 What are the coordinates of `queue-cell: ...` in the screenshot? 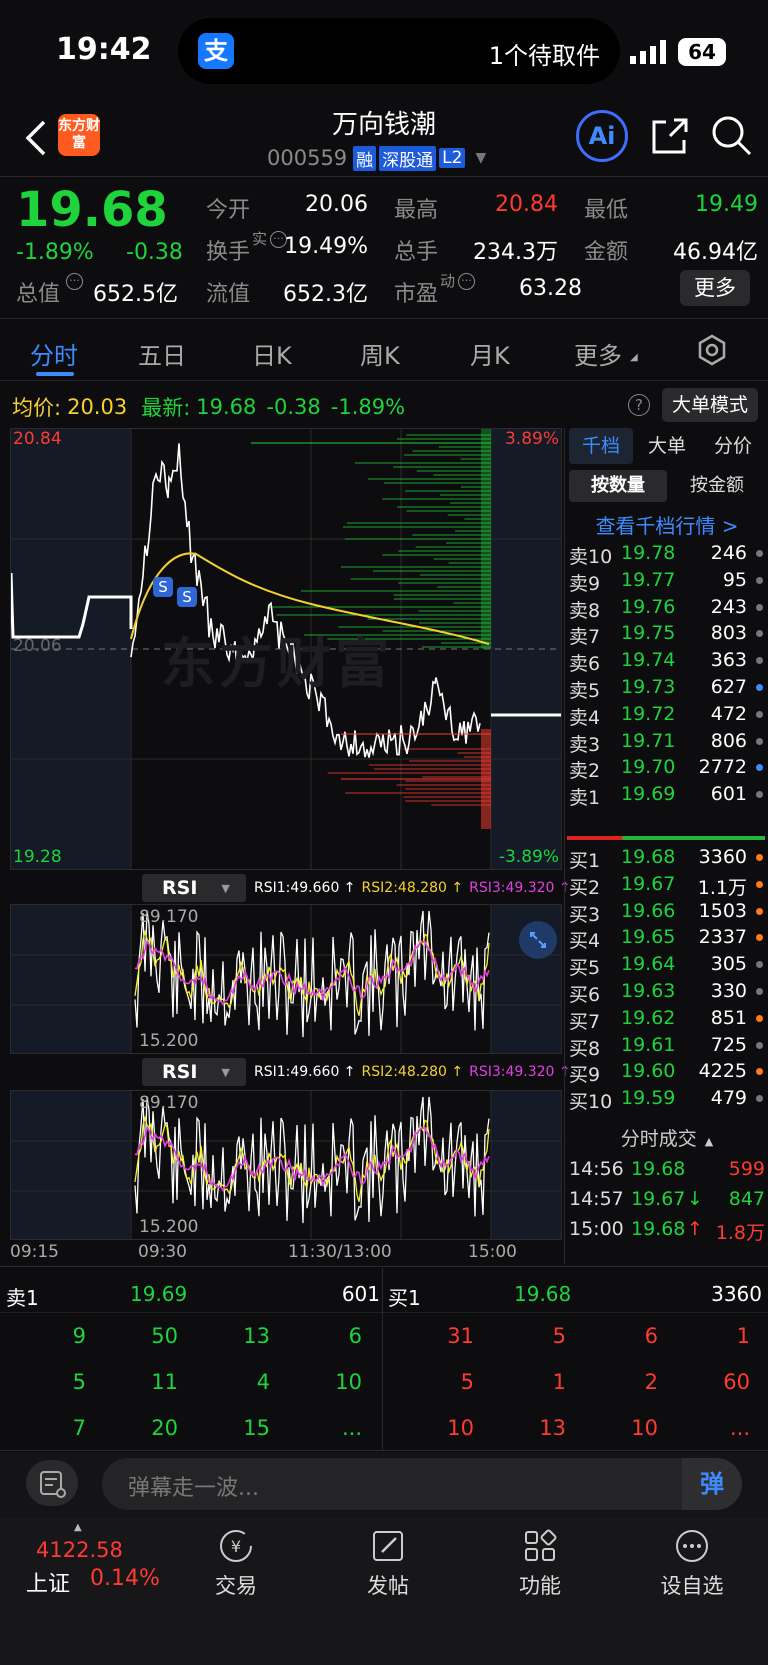 It's located at (351, 1428).